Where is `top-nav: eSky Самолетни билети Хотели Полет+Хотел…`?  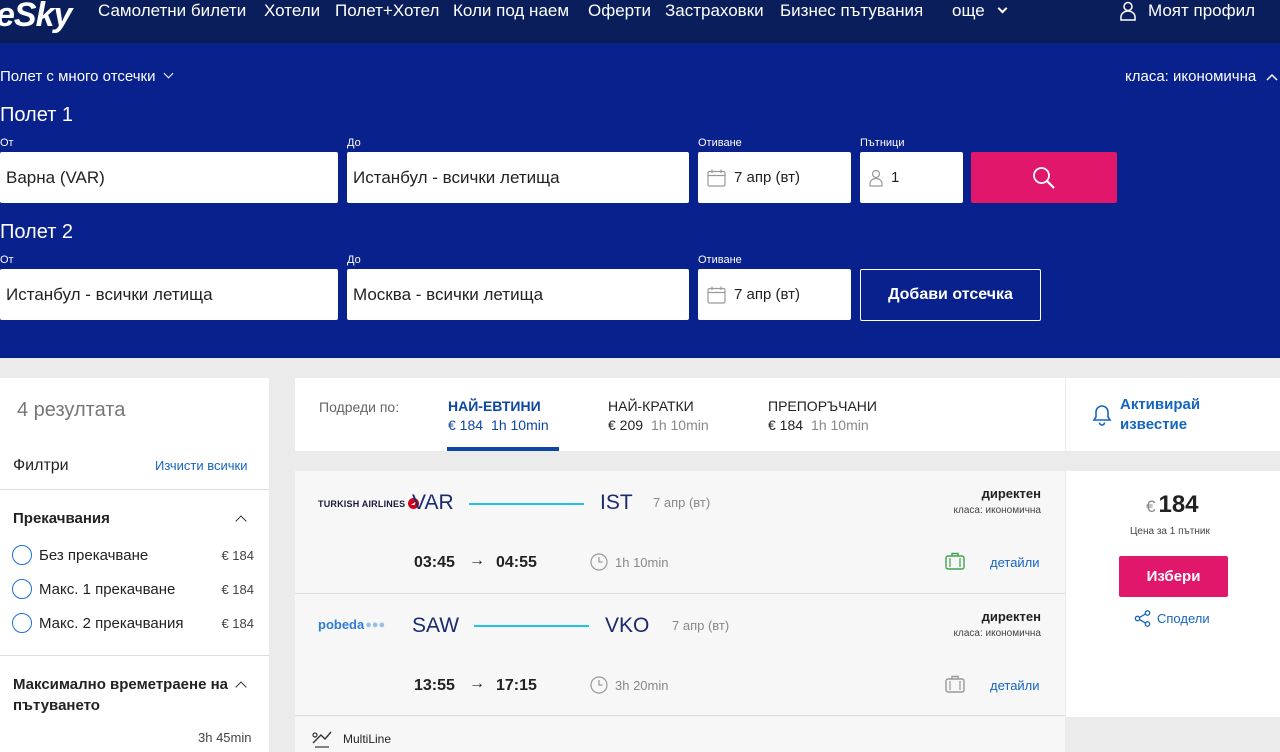 top-nav: eSky Самолетни билети Хотели Полет+Хотел… is located at coordinates (640, 21).